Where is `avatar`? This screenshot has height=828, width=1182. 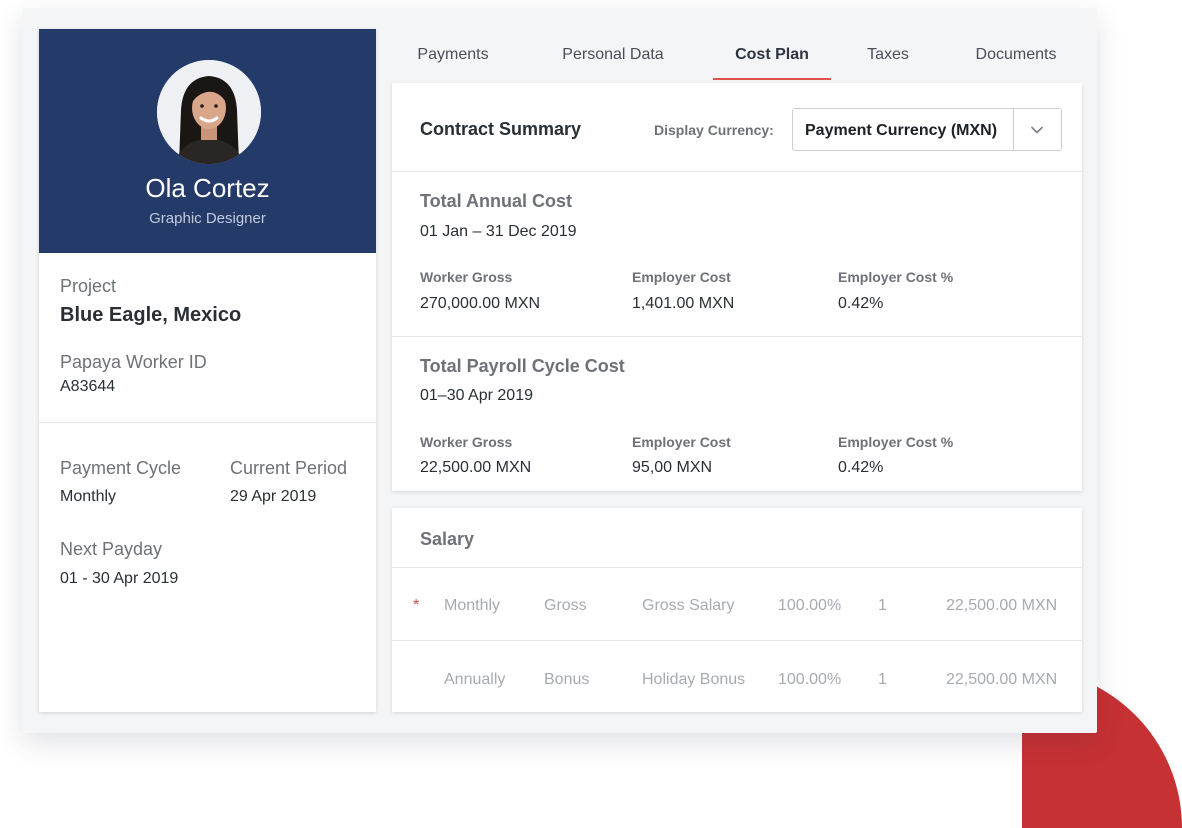
avatar is located at coordinates (209, 112).